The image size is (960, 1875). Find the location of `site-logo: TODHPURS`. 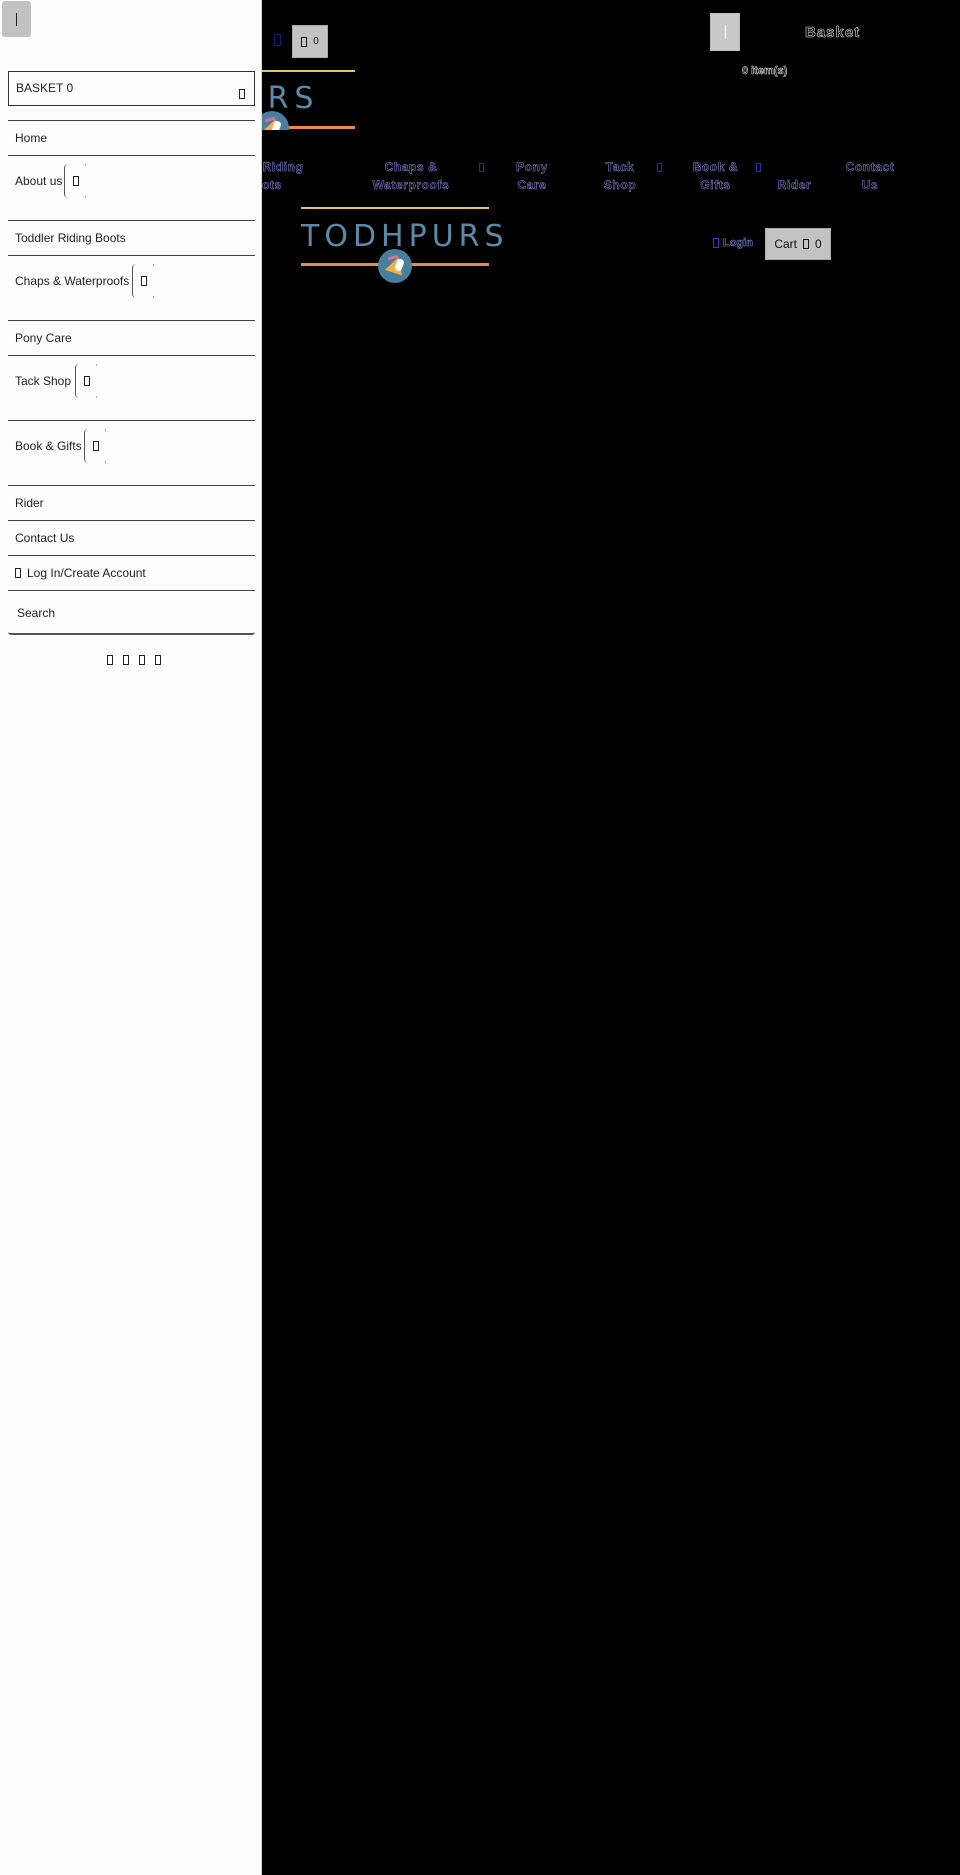

site-logo: TODHPURS is located at coordinates (402, 245).